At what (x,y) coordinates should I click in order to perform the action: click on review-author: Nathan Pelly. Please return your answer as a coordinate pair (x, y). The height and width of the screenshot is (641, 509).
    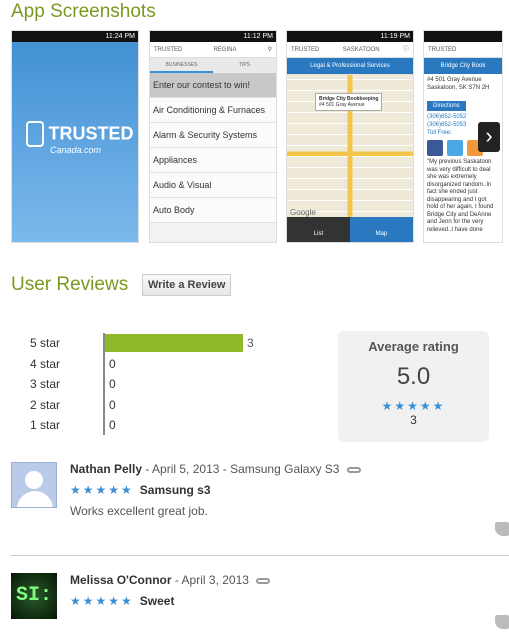
    Looking at the image, I should click on (106, 469).